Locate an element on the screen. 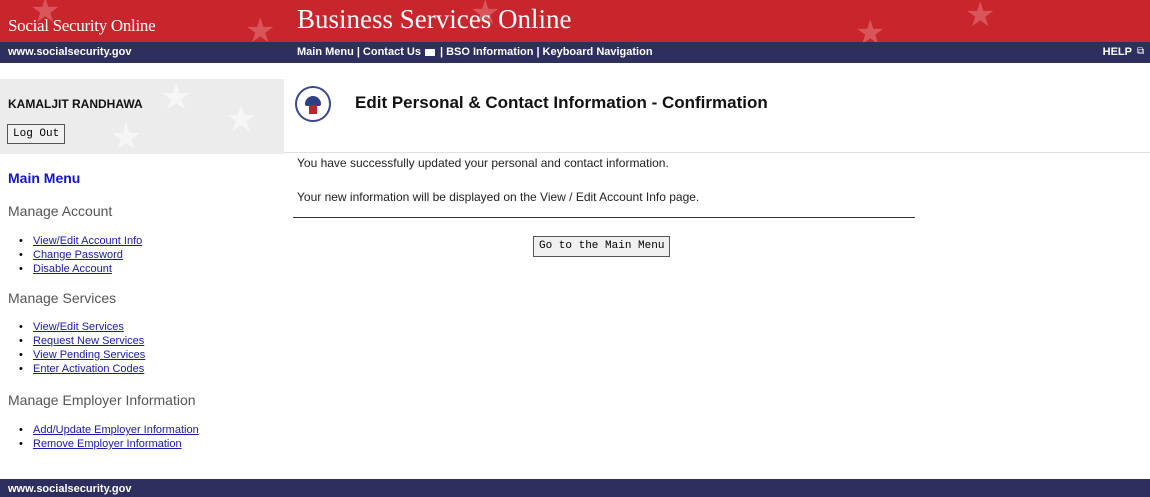 The image size is (1150, 497). nav-link-bso-information: BSO Information is located at coordinates (489, 52).